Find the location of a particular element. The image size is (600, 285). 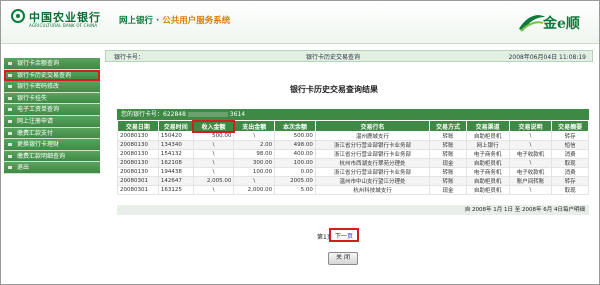

breadcrumb-title: 银行卡历史交易查询 is located at coordinates (333, 57).